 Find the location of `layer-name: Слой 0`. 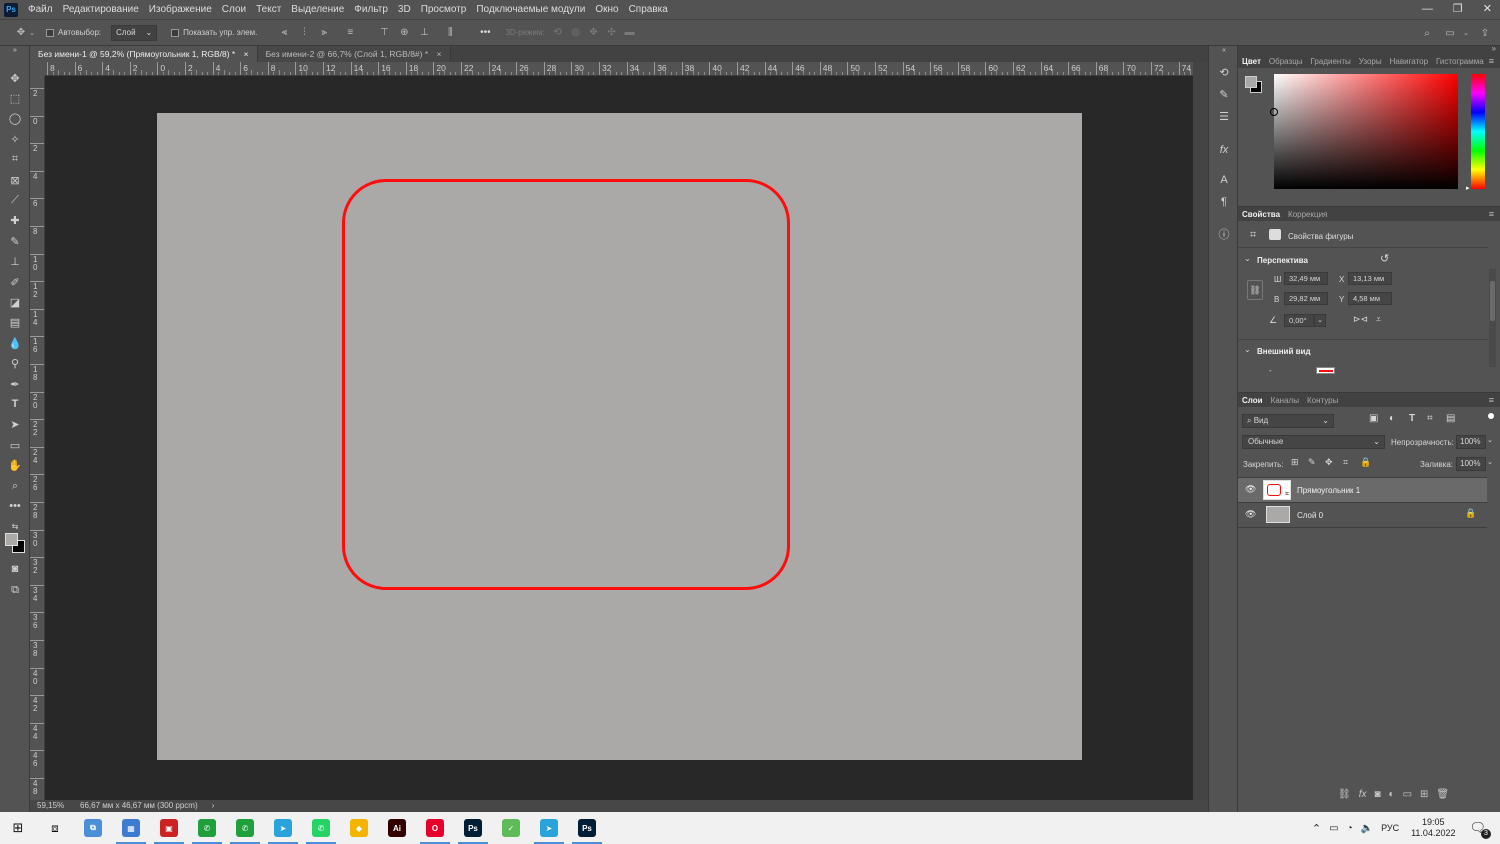

layer-name: Слой 0 is located at coordinates (1310, 515).